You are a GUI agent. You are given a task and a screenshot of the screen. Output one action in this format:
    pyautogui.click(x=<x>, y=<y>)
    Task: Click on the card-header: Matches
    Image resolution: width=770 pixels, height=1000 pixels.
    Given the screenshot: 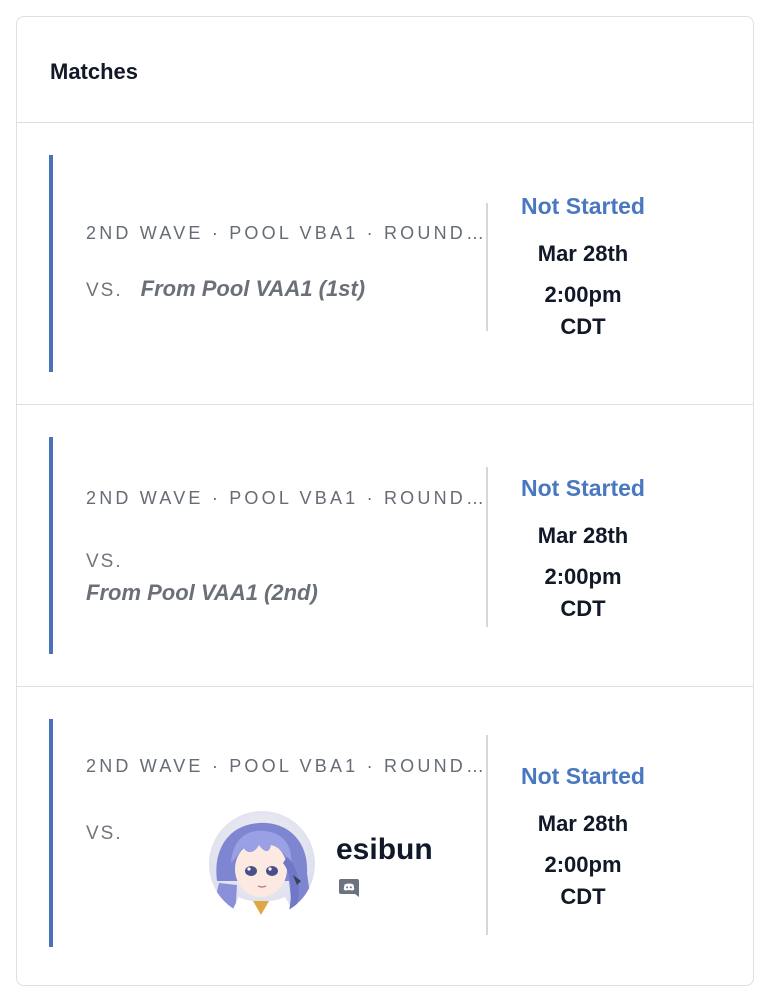 What is the action you would take?
    pyautogui.click(x=385, y=70)
    